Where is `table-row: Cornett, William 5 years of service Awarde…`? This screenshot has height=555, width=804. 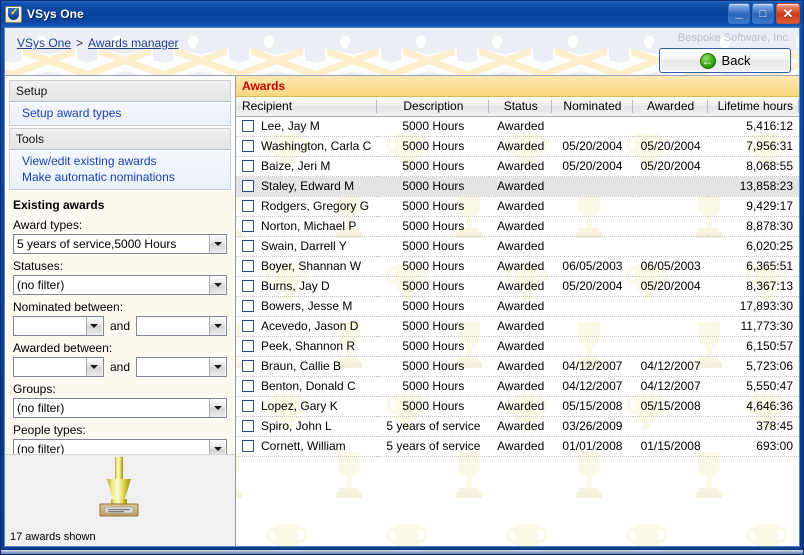
table-row: Cornett, William 5 years of service Awarde… is located at coordinates (517, 446).